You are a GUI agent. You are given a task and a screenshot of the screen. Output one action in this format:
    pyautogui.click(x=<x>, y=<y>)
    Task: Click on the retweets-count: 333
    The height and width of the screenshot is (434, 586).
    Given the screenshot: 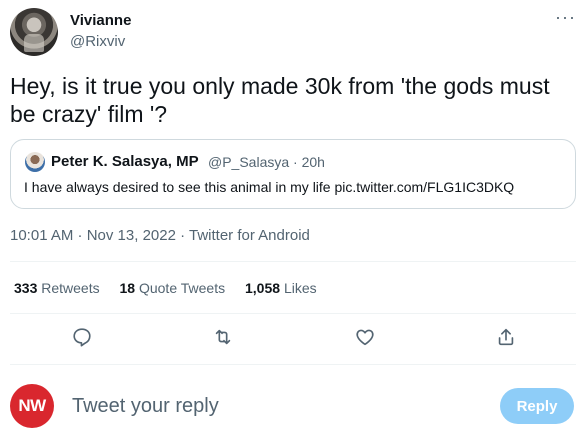 What is the action you would take?
    pyautogui.click(x=26, y=288)
    